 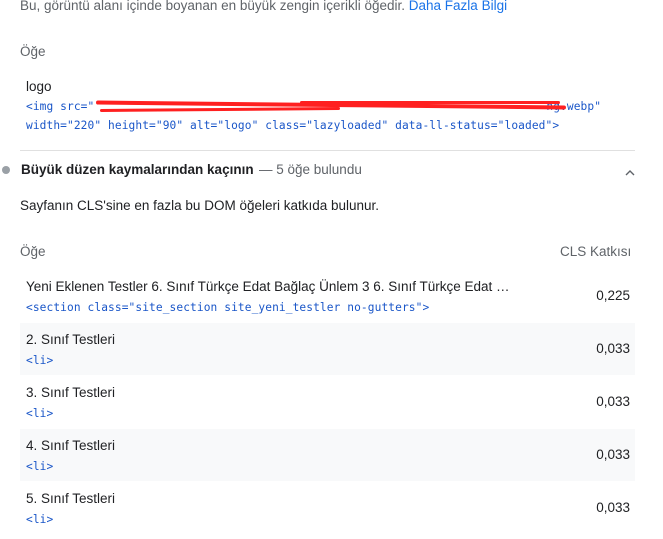 I want to click on table-row: 4. Sınıf Testleri <li> 0,033, so click(x=327, y=455).